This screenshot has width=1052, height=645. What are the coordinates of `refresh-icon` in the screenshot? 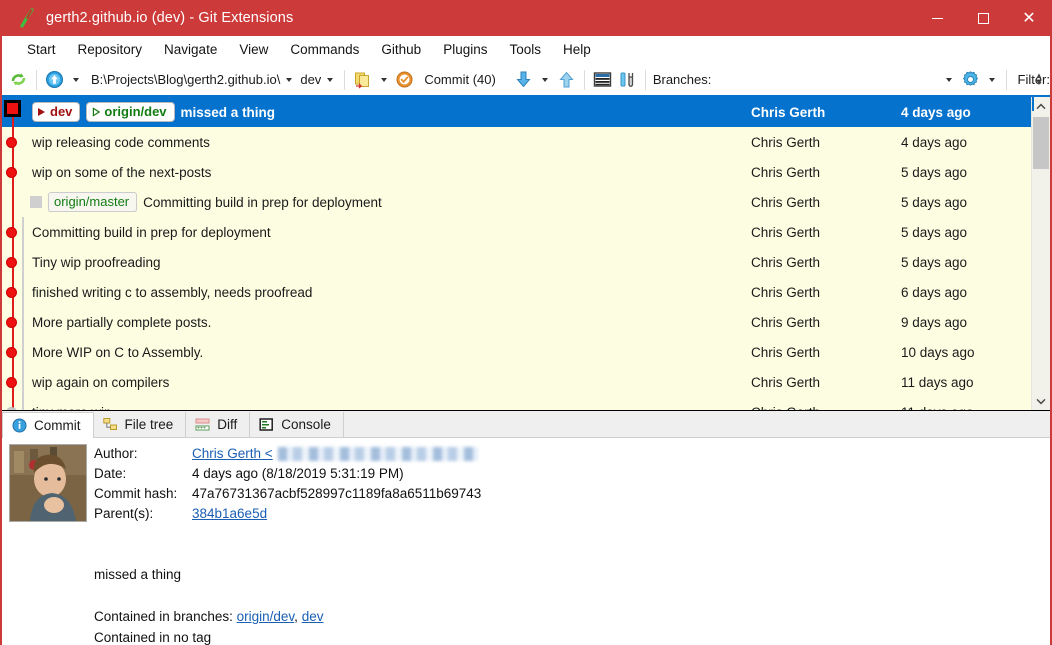 It's located at (18, 79).